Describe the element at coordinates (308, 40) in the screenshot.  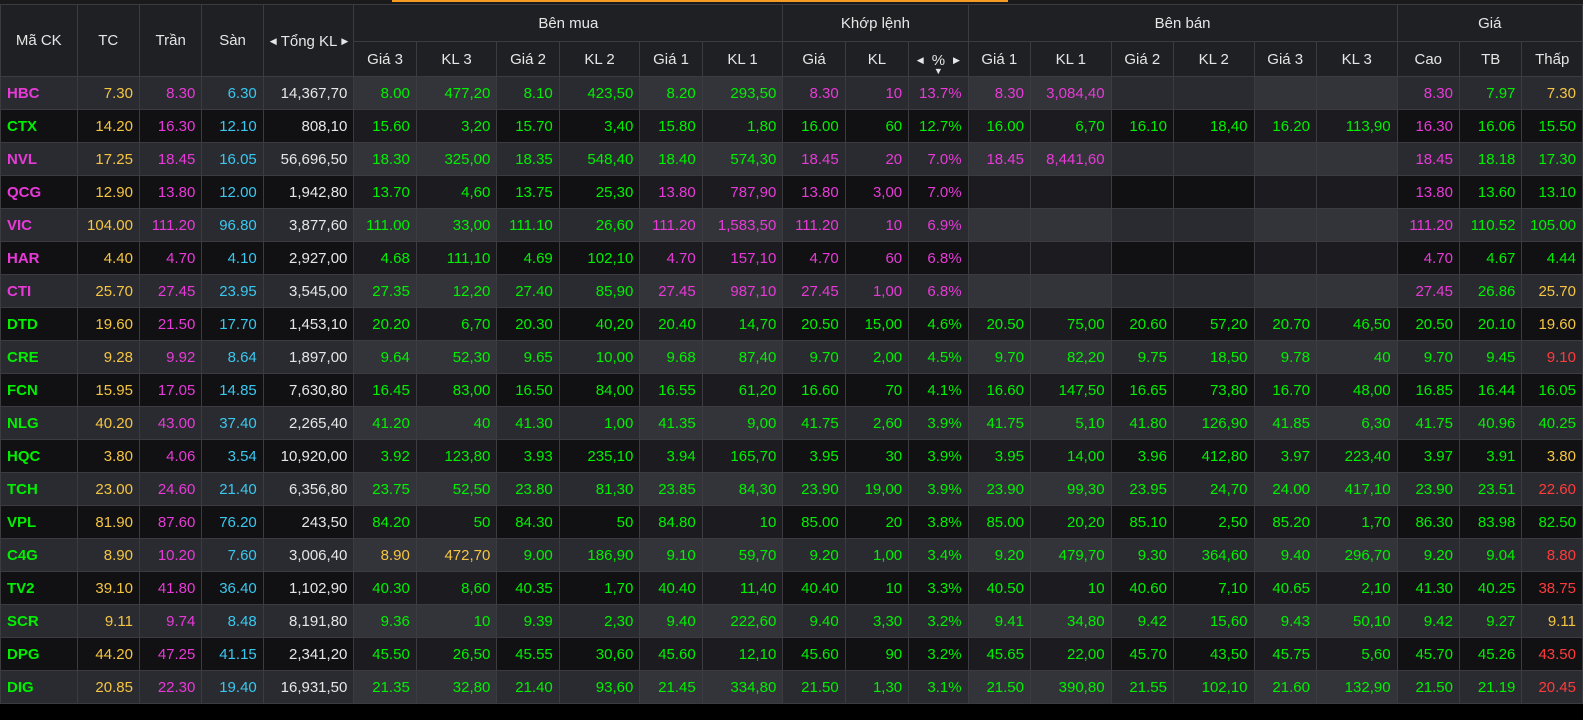
I see `col-total-volume-header: ◀ Tổng KL ▶` at that location.